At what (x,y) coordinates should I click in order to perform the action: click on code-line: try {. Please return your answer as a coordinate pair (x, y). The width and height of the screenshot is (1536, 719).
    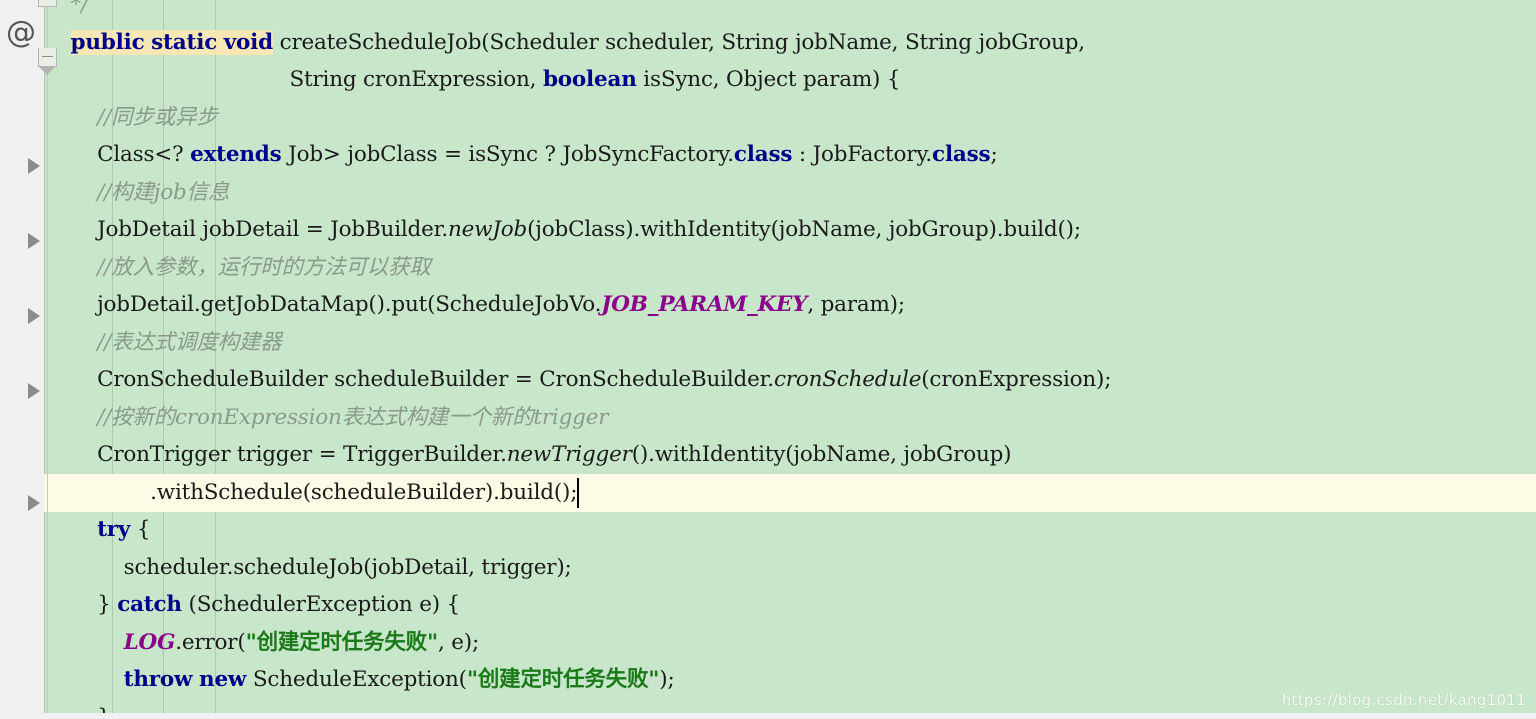
    Looking at the image, I should click on (790, 530).